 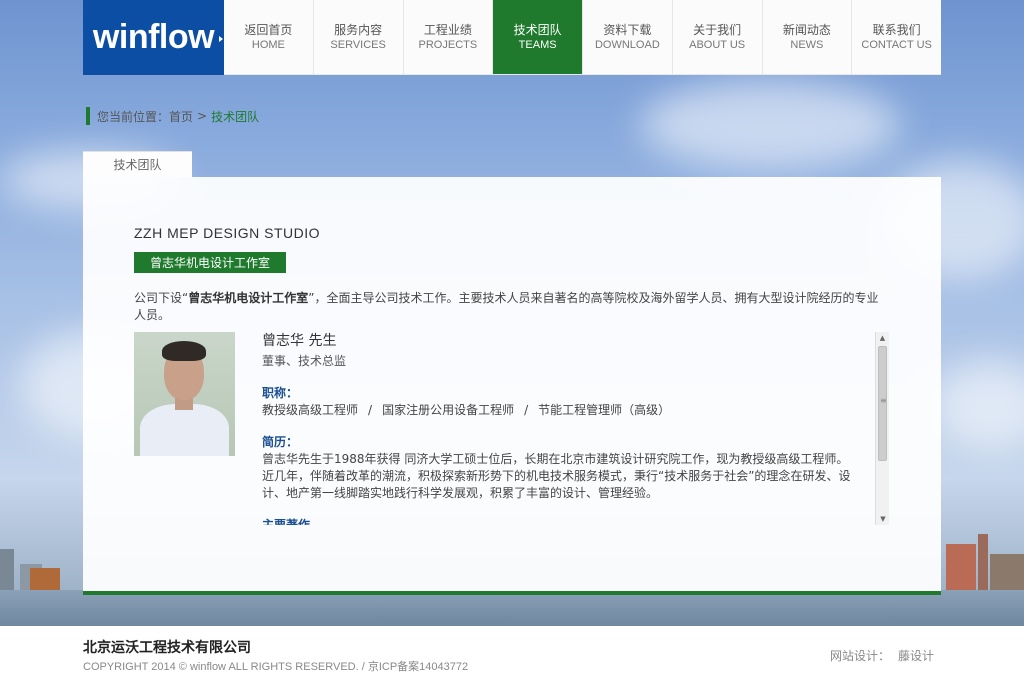 What do you see at coordinates (268, 30) in the screenshot?
I see `nav-item-label: 返回首页` at bounding box center [268, 30].